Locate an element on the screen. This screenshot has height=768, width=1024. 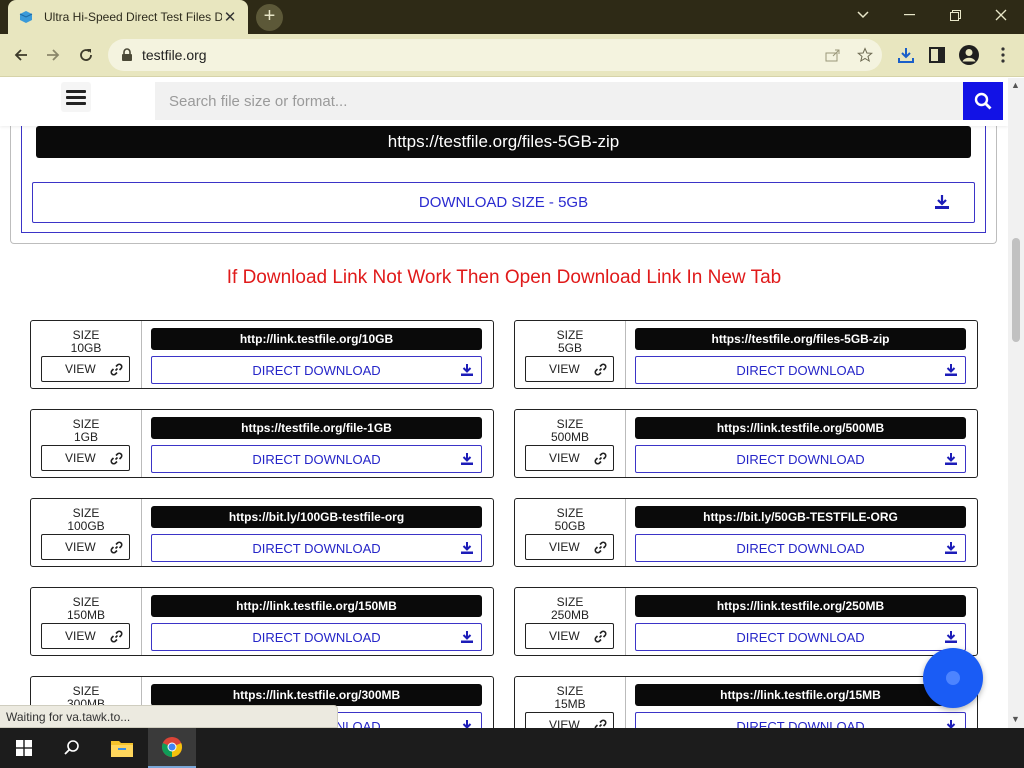
browser-tab: Ultra Hi-Speed Direct Test Files D ✕ is located at coordinates (128, 17).